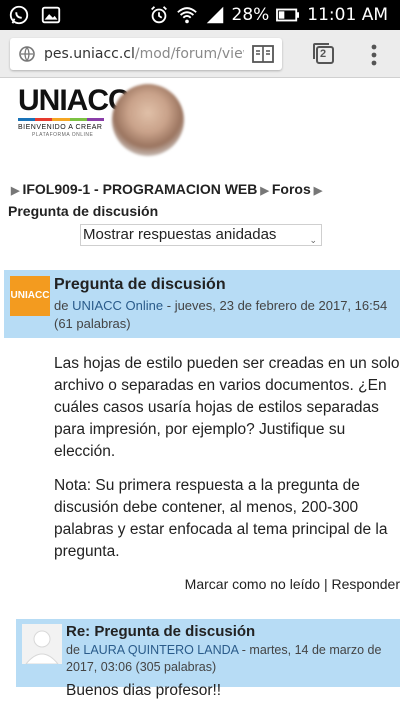 This screenshot has width=400, height=711. I want to click on breadcrumb-course-link: IFOL909-1 - PROGRAMACION WEB, so click(139, 189).